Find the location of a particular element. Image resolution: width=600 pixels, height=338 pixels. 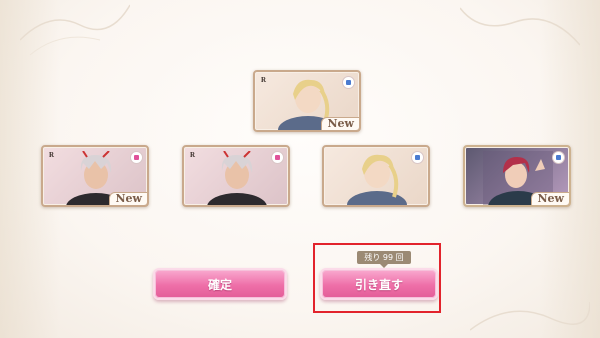

character-portrait-blonde is located at coordinates (377, 179).